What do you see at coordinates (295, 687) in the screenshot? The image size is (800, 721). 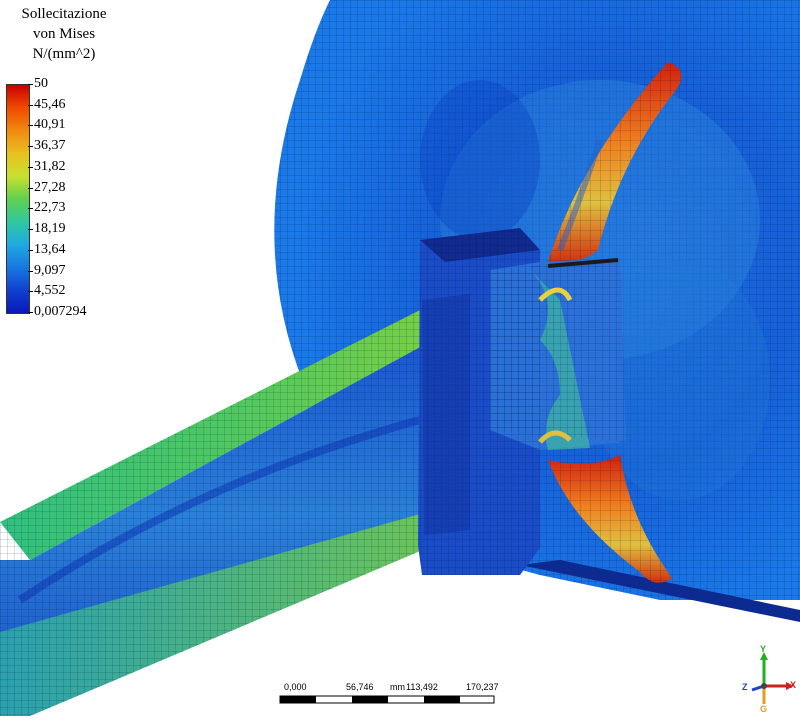 I see `scale-label-0: 0,000` at bounding box center [295, 687].